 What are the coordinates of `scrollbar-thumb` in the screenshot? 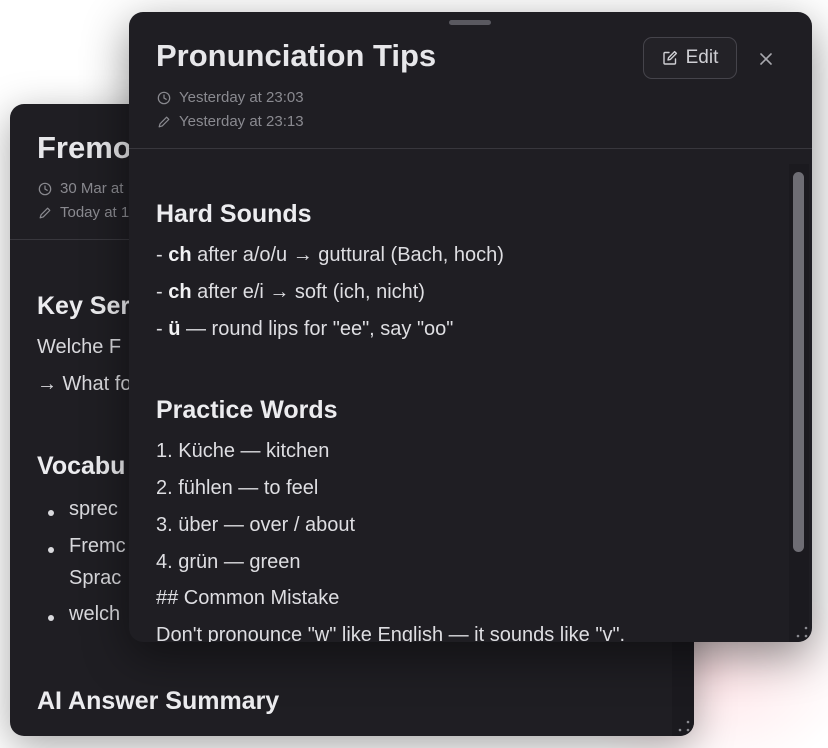 It's located at (798, 362).